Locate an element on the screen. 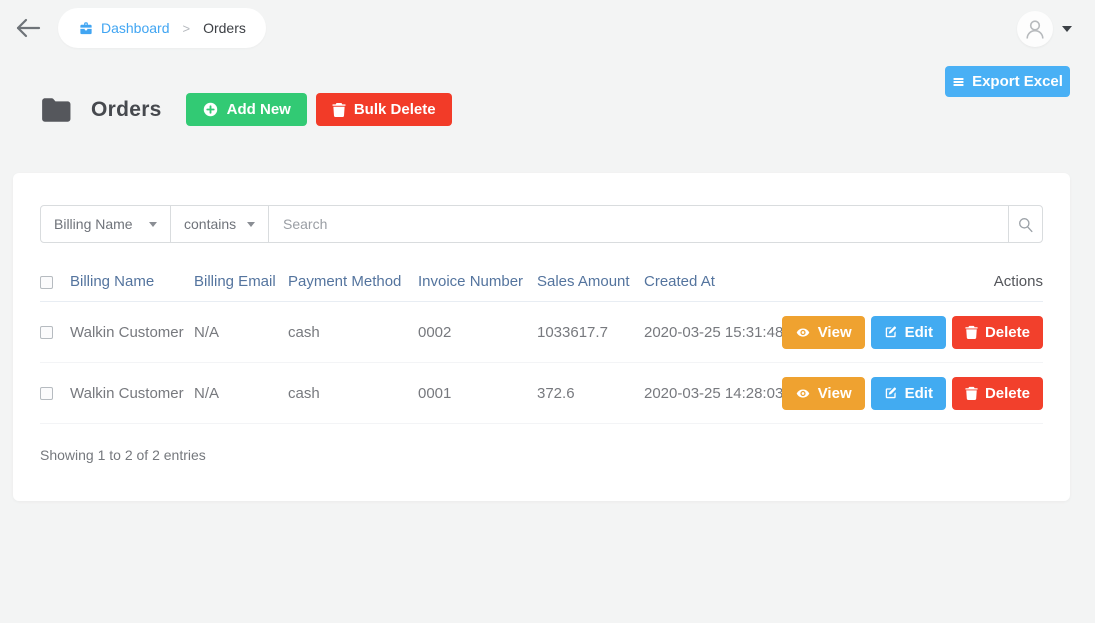 This screenshot has width=1095, height=623. export-excel-label: Export Excel is located at coordinates (1017, 81).